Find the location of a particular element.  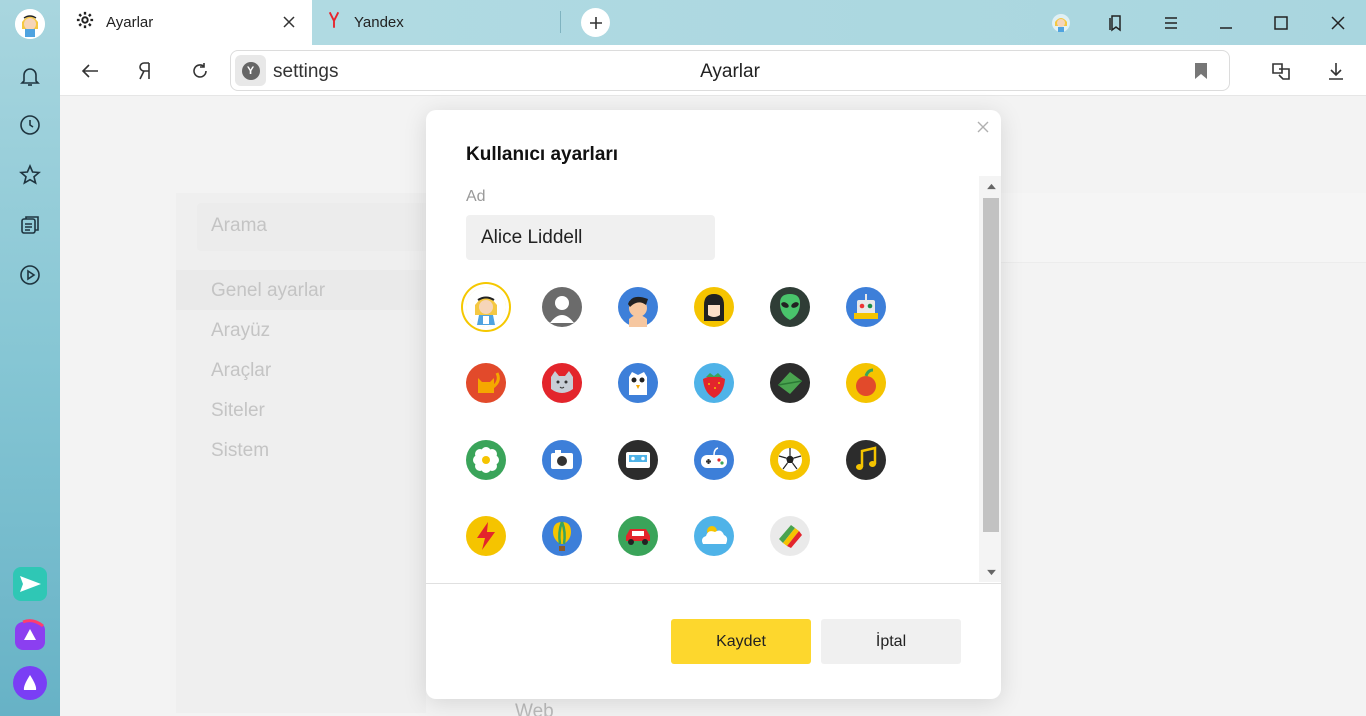

profile-avatar-icon is located at coordinates (30, 24).